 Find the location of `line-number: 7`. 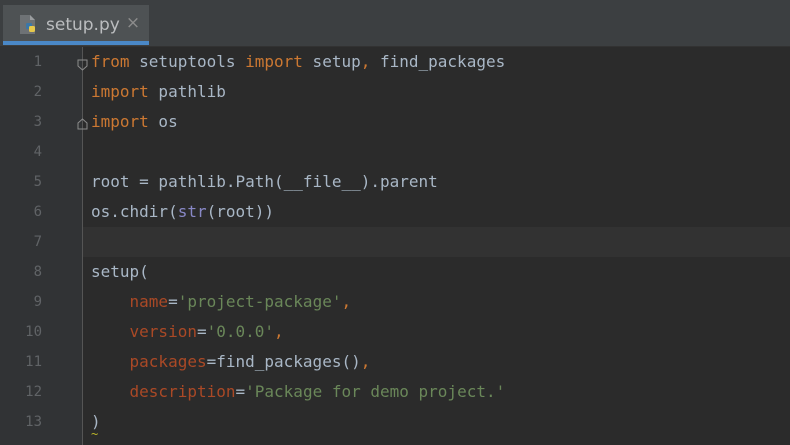

line-number: 7 is located at coordinates (21, 242).